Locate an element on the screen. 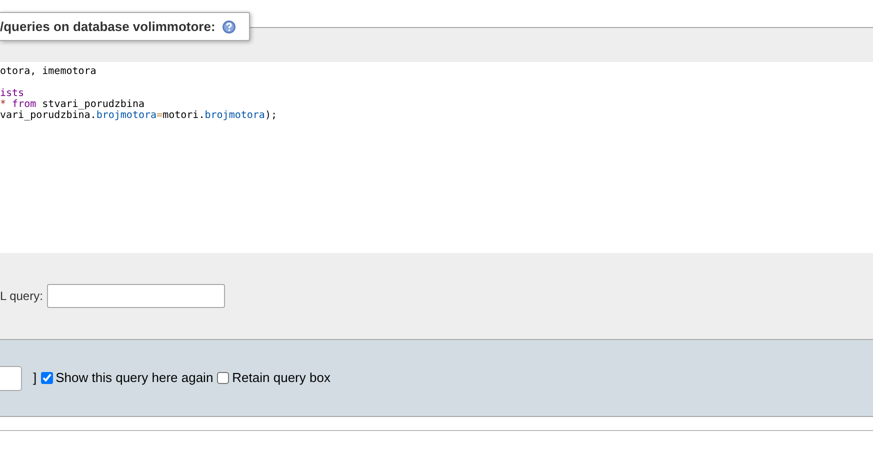 The width and height of the screenshot is (873, 458). checkbox-label: Retain query box is located at coordinates (281, 378).